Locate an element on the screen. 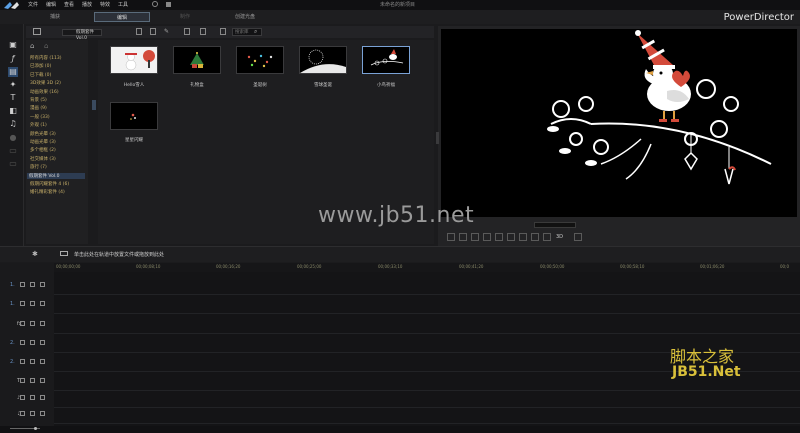 The height and width of the screenshot is (433, 800). thumb-gift-box is located at coordinates (197, 60).